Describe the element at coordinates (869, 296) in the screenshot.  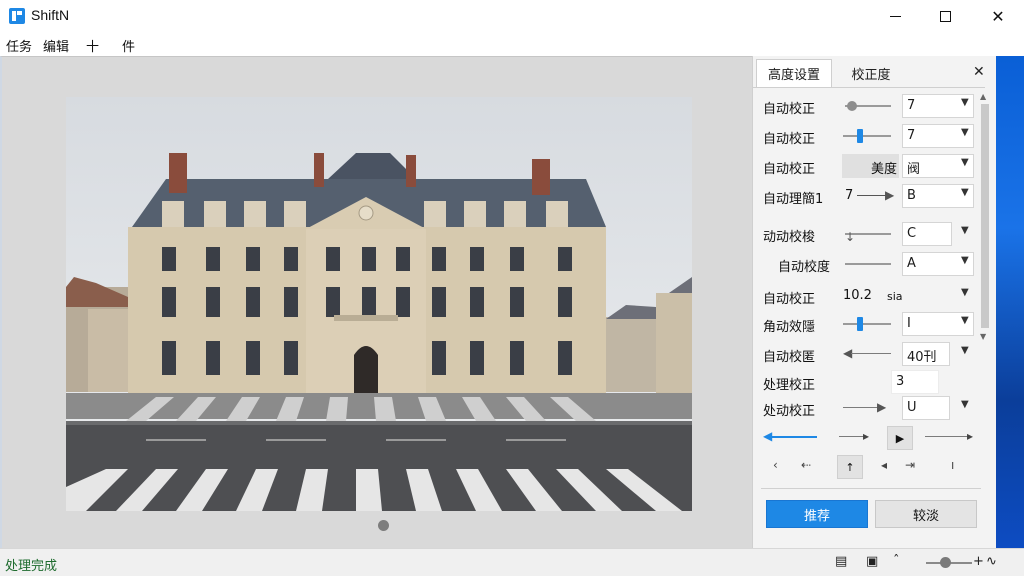
I see `setting-row: 自动校正 10.2 sia ▼` at that location.